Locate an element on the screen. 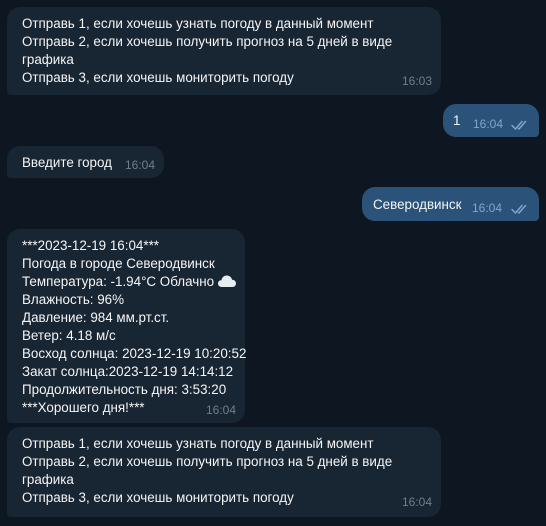 This screenshot has height=526, width=546. report-sunrise-line: Восход солнца: 2023-12-19 10:20:52 is located at coordinates (134, 353).